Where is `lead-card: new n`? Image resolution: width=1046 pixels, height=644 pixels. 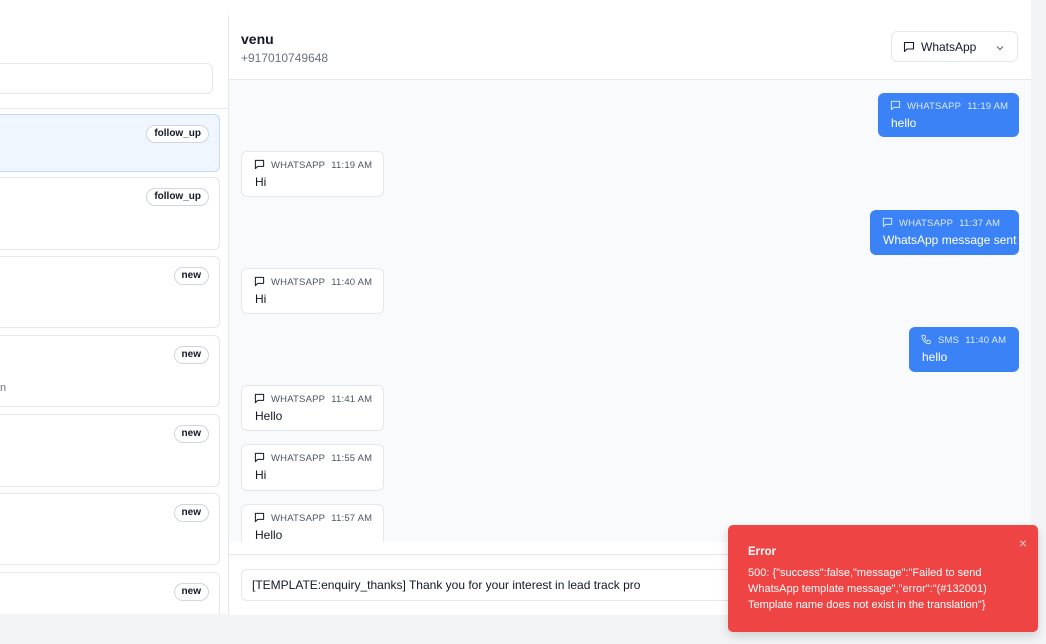
lead-card: new n is located at coordinates (110, 371).